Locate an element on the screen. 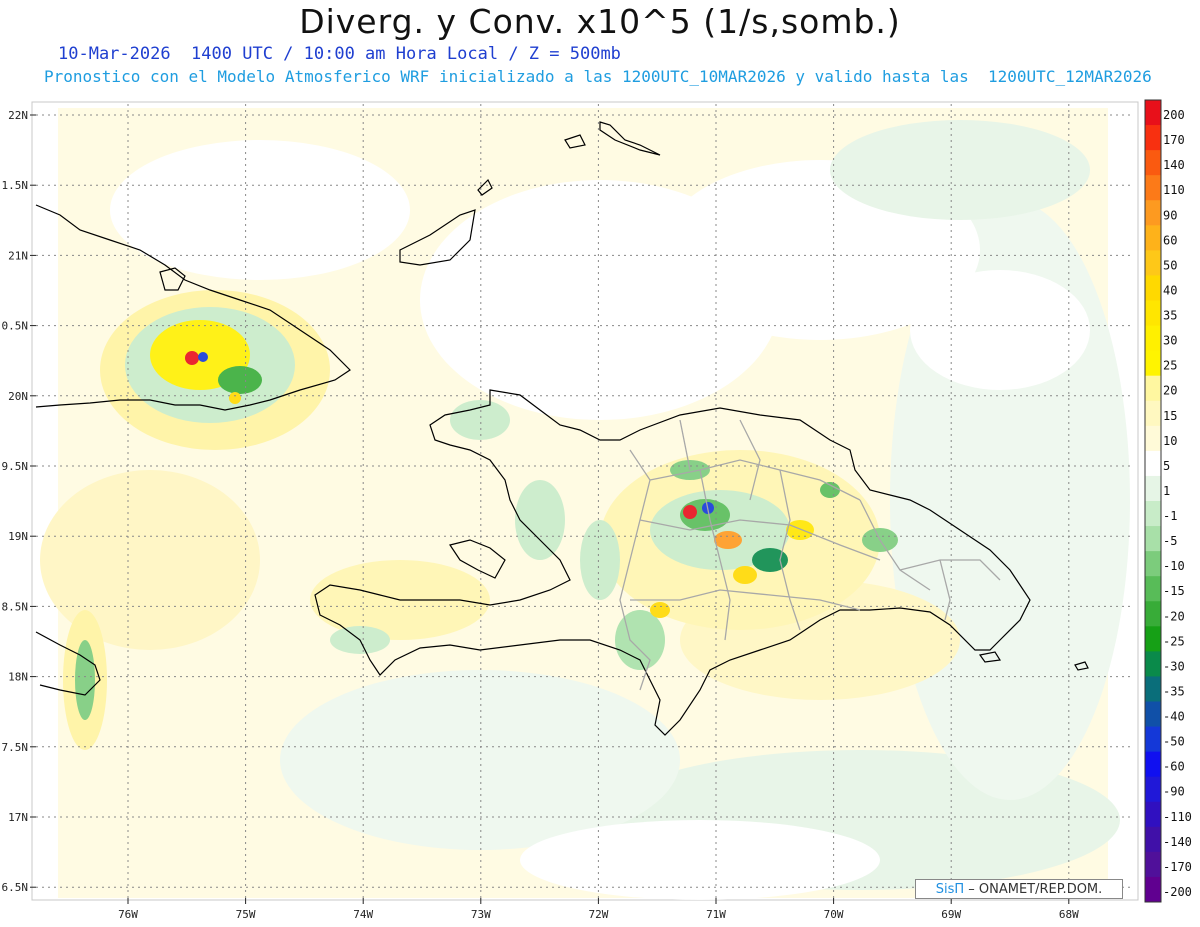 The width and height of the screenshot is (1200, 927). credit-brand: SisΠ is located at coordinates (950, 889).